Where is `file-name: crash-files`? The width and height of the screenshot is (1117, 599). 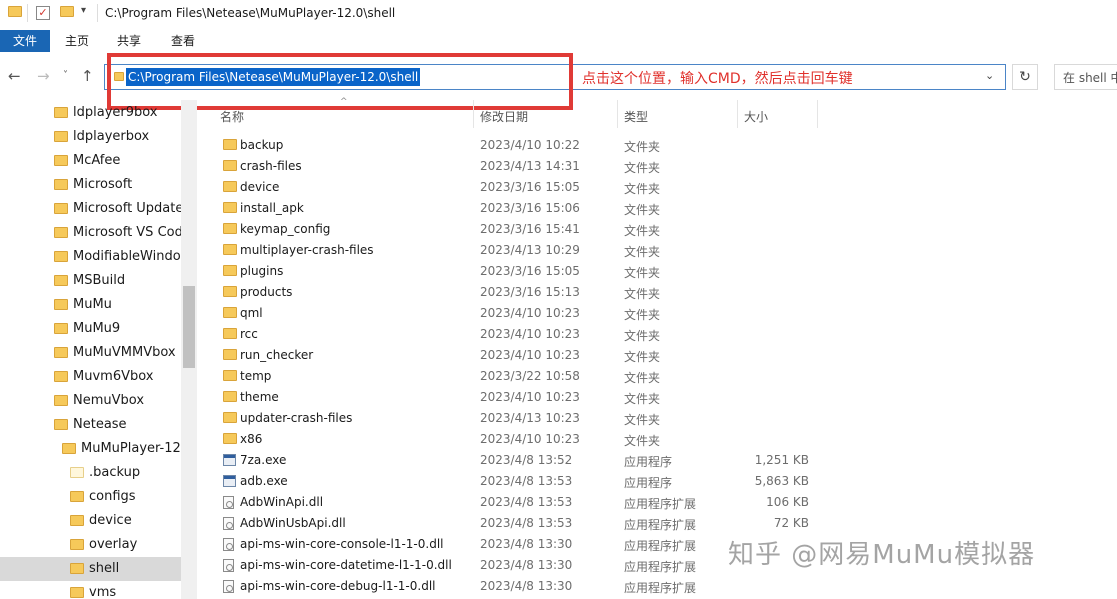 file-name: crash-files is located at coordinates (271, 166).